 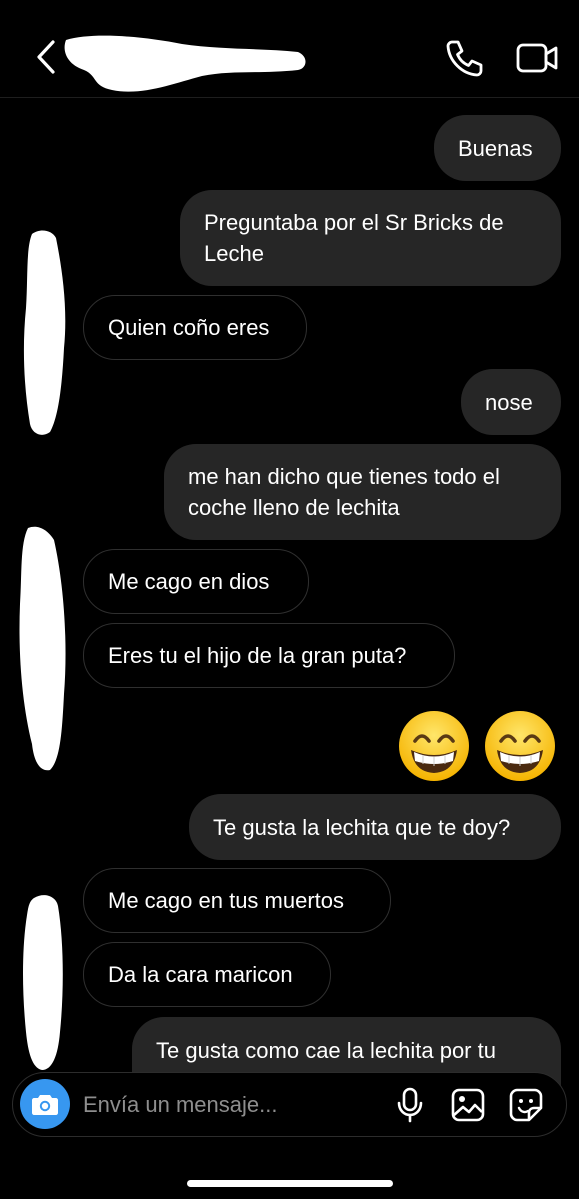 I want to click on outgoing-message: Buenas, so click(x=497, y=148).